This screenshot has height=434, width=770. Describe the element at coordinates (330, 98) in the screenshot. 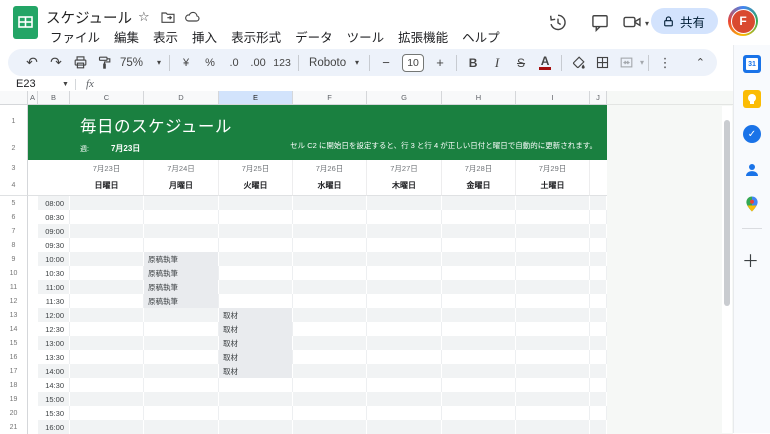

I see `column-header-F: F` at that location.